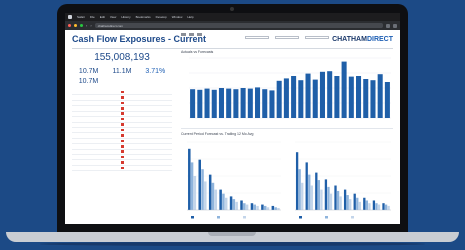 This screenshot has height=250, width=465. I want to click on menu-item: Develop, so click(161, 17).